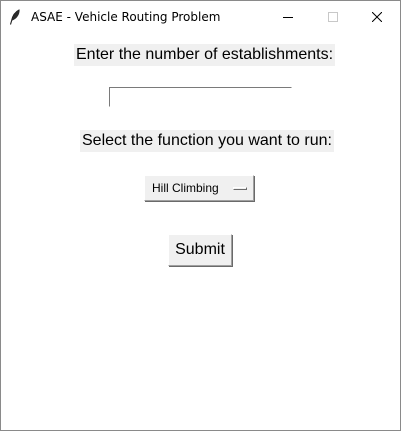 The height and width of the screenshot is (431, 401). Describe the element at coordinates (15, 17) in the screenshot. I see `feather-icon` at that location.